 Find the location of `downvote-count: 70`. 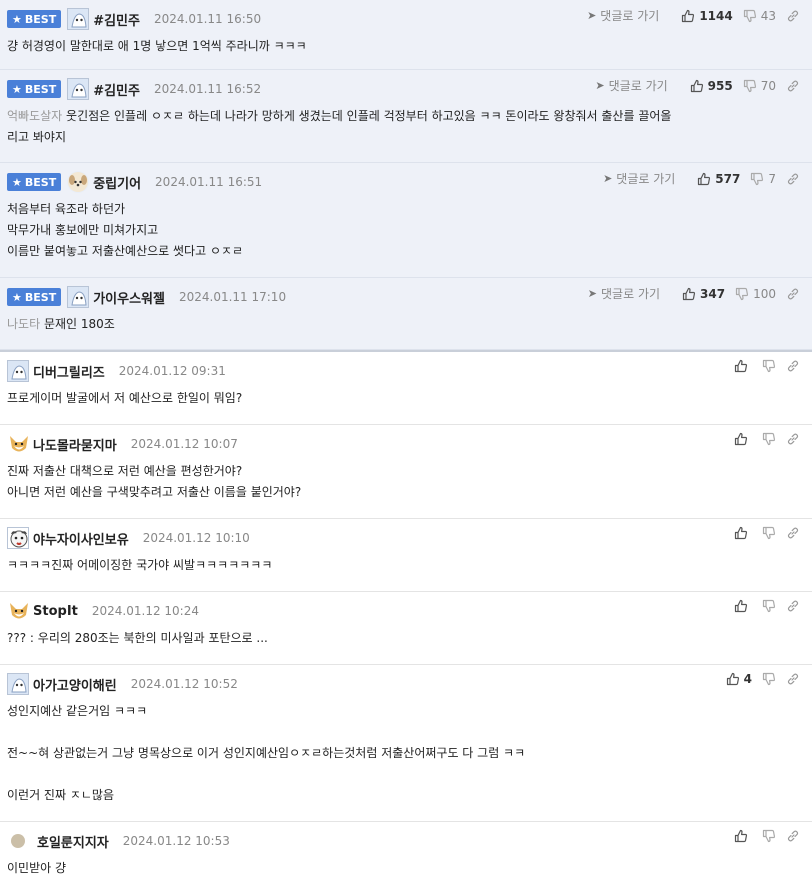

downvote-count: 70 is located at coordinates (768, 85).